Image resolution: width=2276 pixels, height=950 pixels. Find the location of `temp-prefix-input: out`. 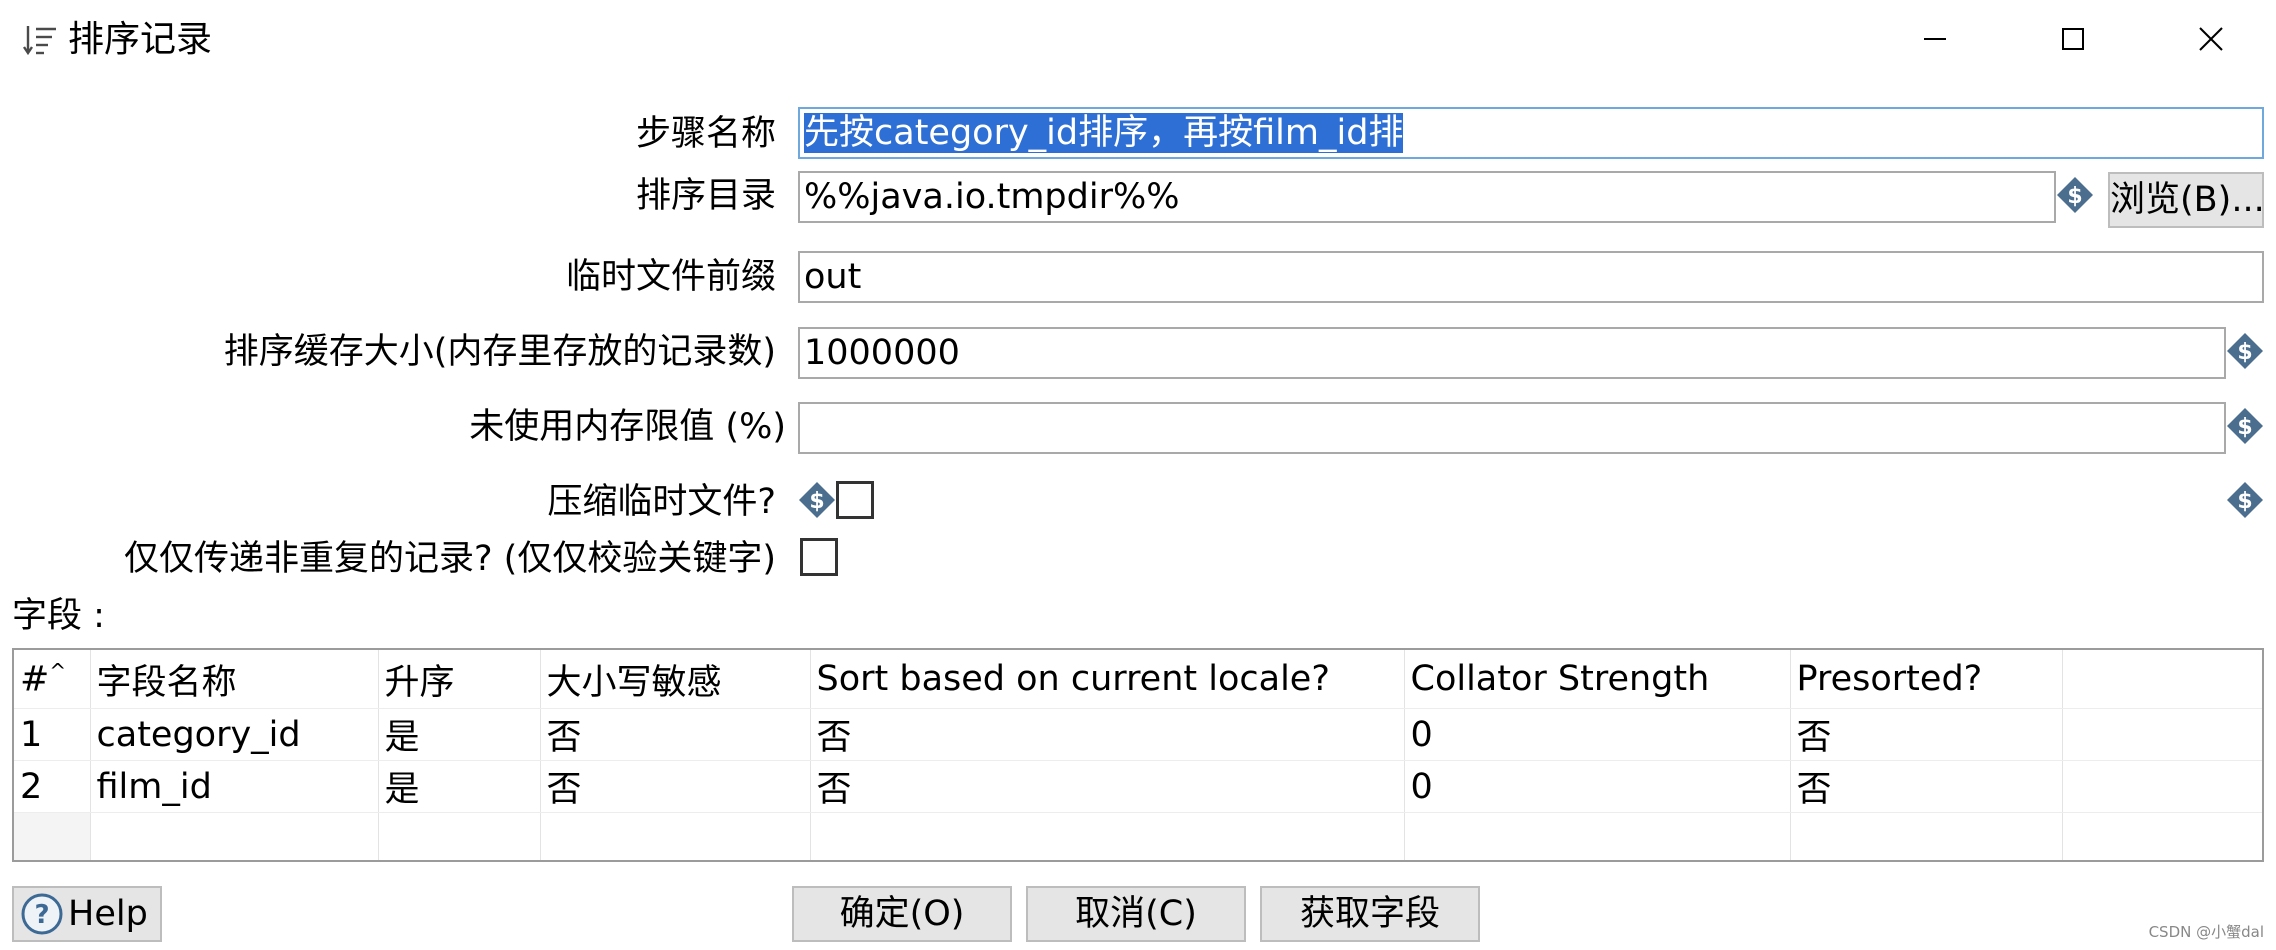

temp-prefix-input: out is located at coordinates (1531, 277).